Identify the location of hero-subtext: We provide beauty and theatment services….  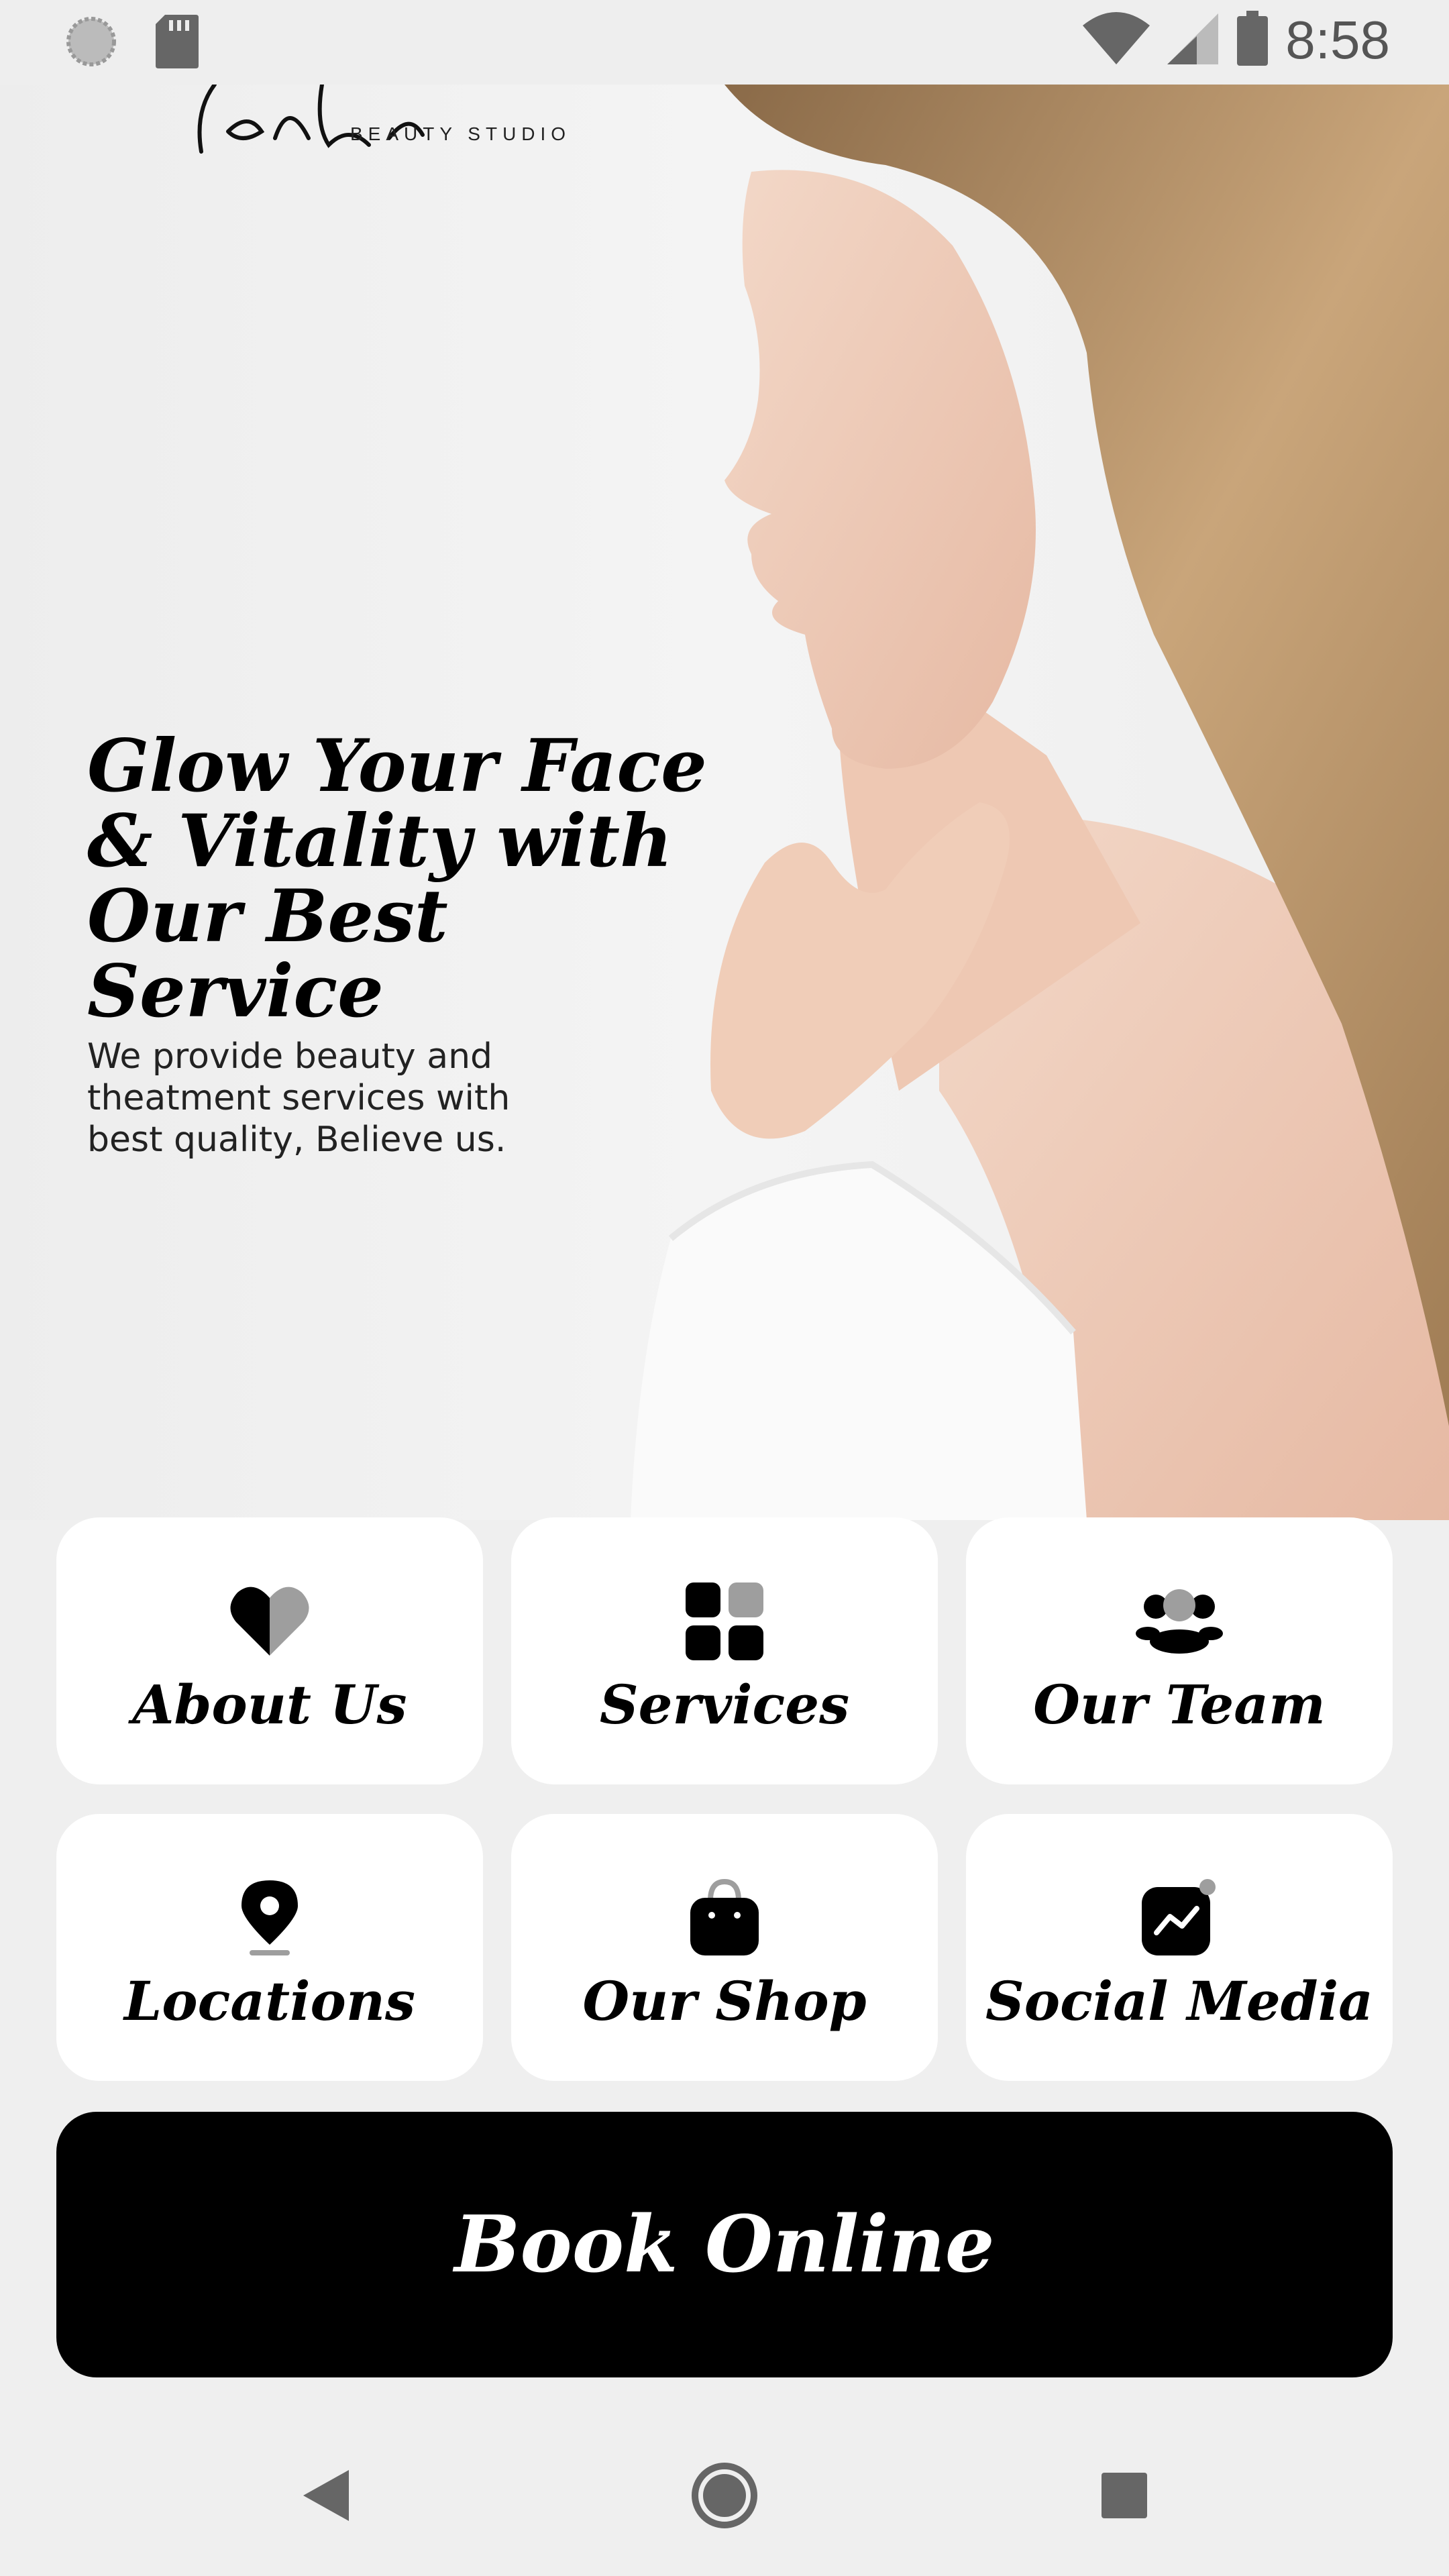
(322, 1098).